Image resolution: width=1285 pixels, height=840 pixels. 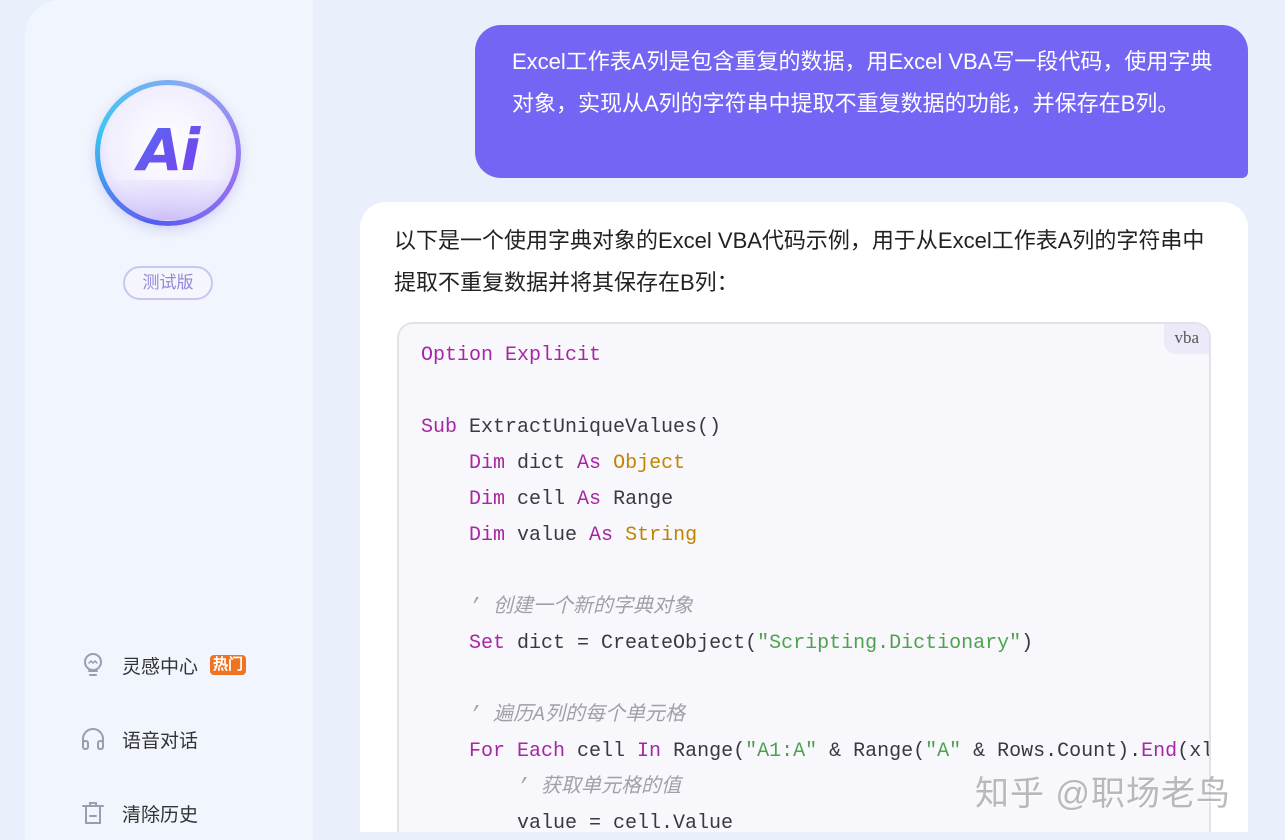 I want to click on code-token: ExtractUniqueValues(), so click(x=589, y=427).